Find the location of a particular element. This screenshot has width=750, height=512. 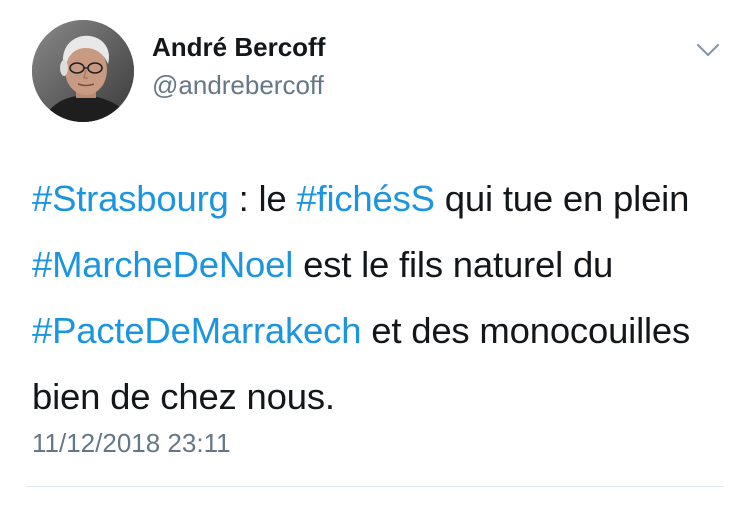

author-display-name: André Bercoff is located at coordinates (238, 47).